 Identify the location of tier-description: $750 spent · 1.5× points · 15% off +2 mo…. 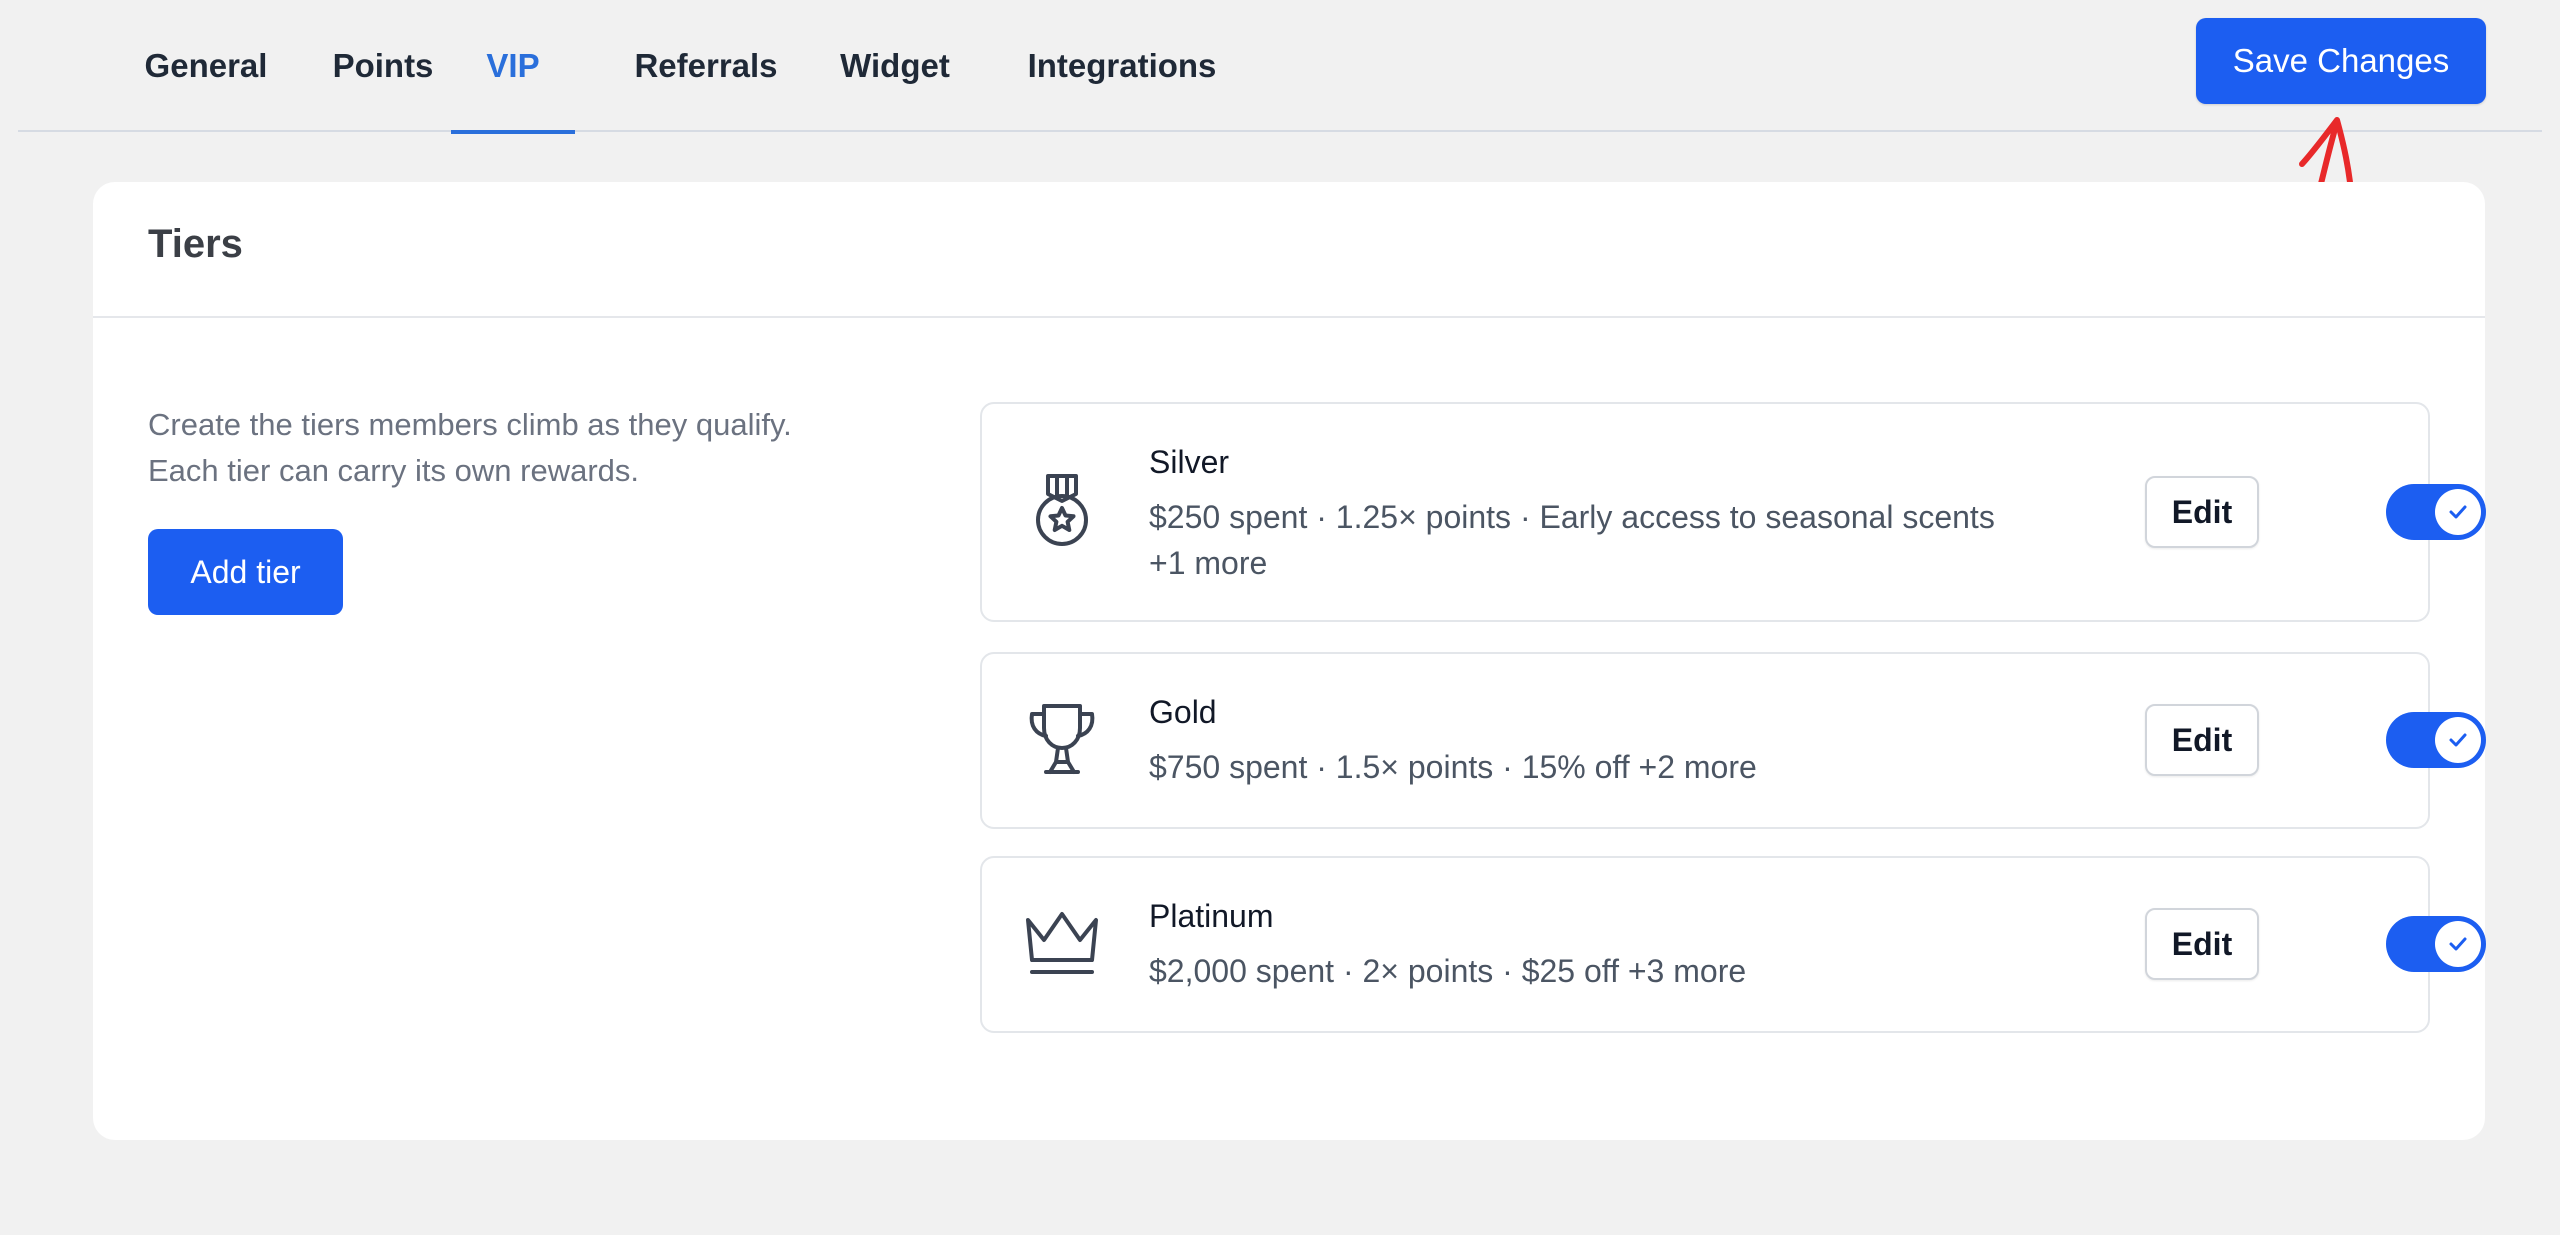
(1453, 767).